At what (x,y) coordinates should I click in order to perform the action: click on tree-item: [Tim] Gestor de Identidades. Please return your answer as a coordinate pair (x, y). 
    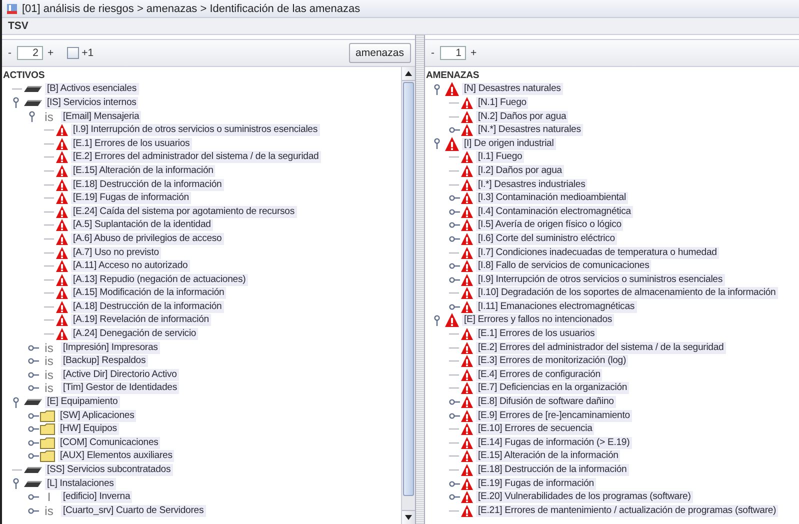
    Looking at the image, I should click on (120, 388).